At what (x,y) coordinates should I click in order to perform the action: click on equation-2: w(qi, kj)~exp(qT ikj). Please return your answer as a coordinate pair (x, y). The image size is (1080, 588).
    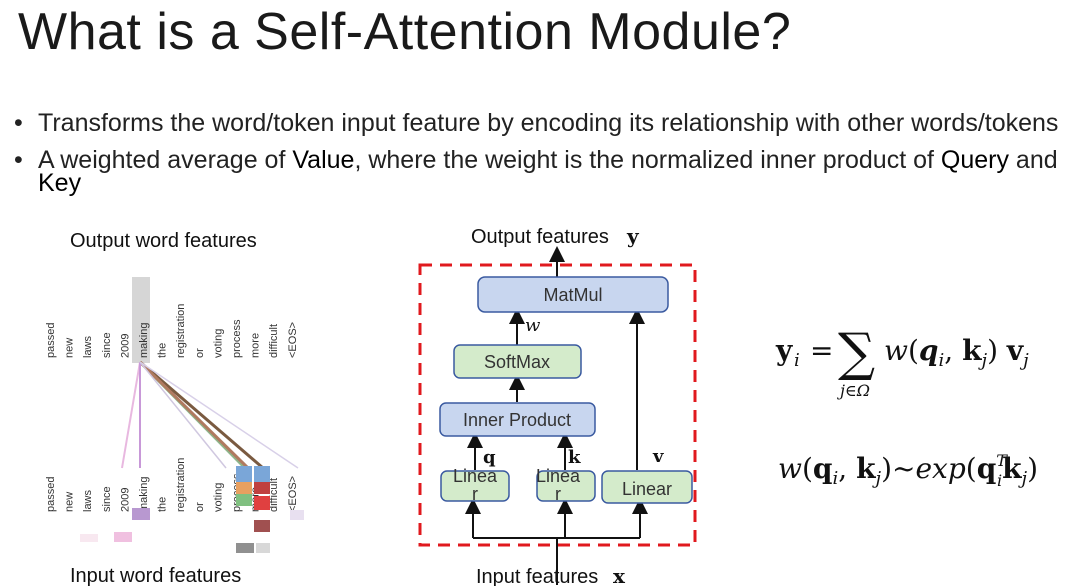
    Looking at the image, I should click on (908, 470).